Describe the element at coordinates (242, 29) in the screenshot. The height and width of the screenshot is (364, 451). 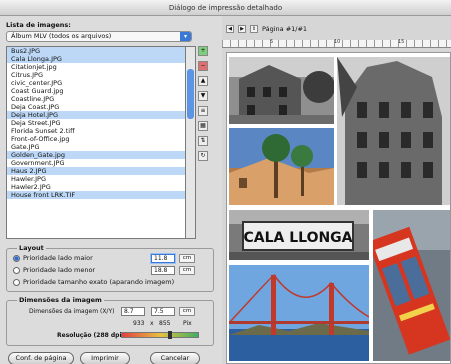
I see `next-page-icon: ▶` at that location.